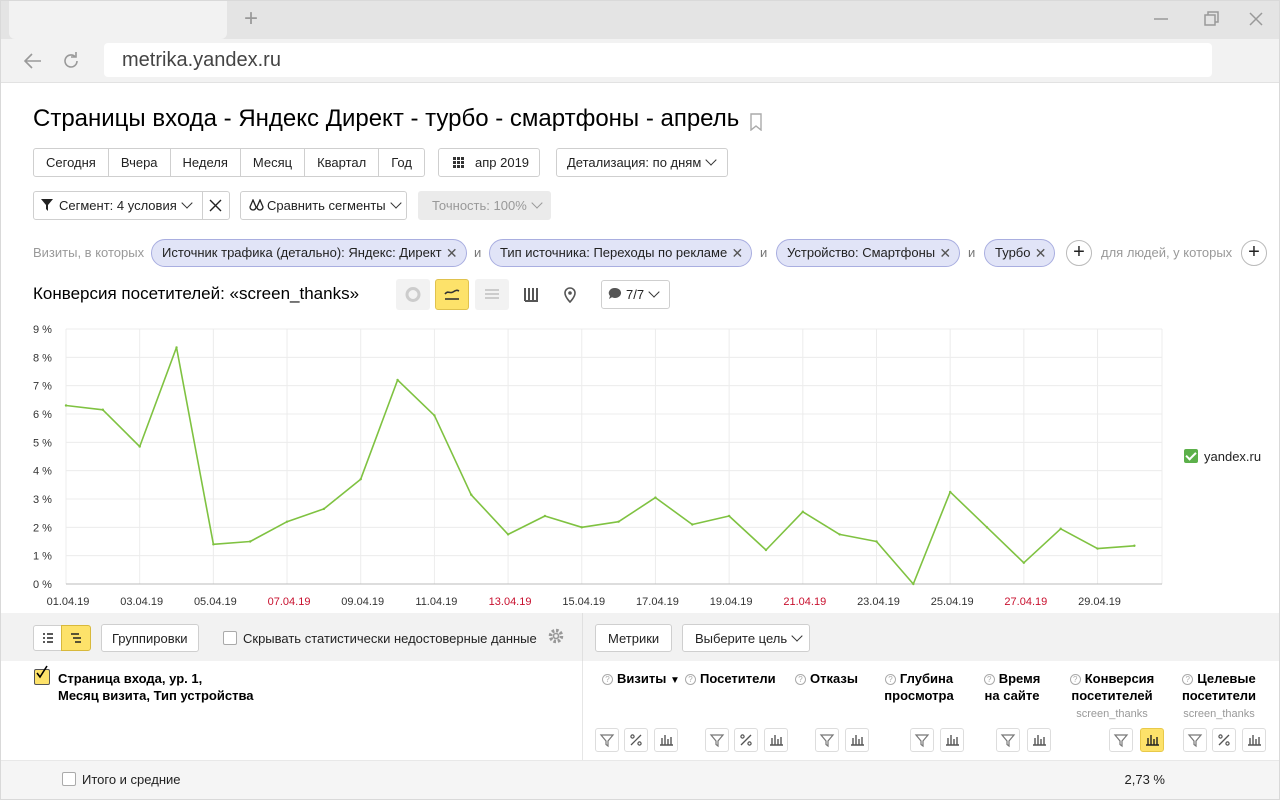 The image size is (1280, 800). I want to click on filter-chip-source-type: Тип источника: Переходы по рекламе ✕, so click(621, 253).